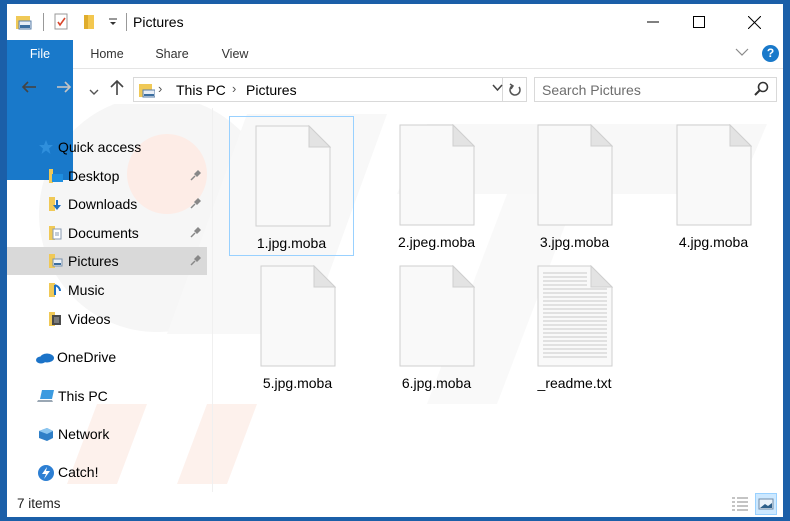 The width and height of the screenshot is (790, 521). What do you see at coordinates (172, 54) in the screenshot?
I see `tab-share: Share` at bounding box center [172, 54].